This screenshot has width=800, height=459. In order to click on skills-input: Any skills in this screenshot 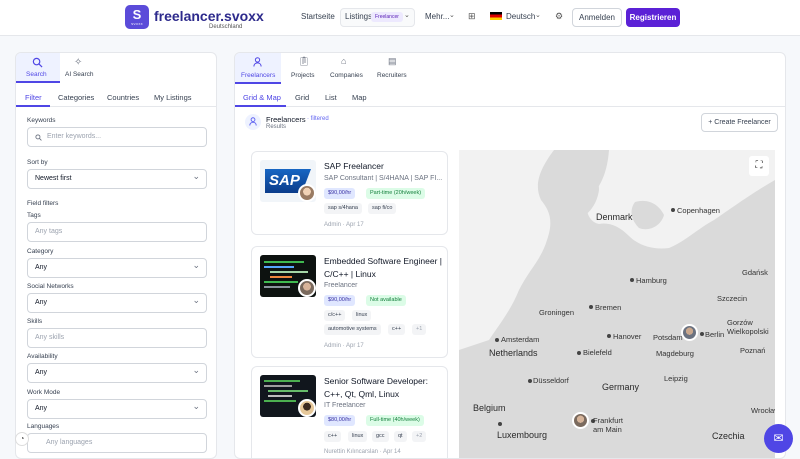, I will do `click(117, 338)`.